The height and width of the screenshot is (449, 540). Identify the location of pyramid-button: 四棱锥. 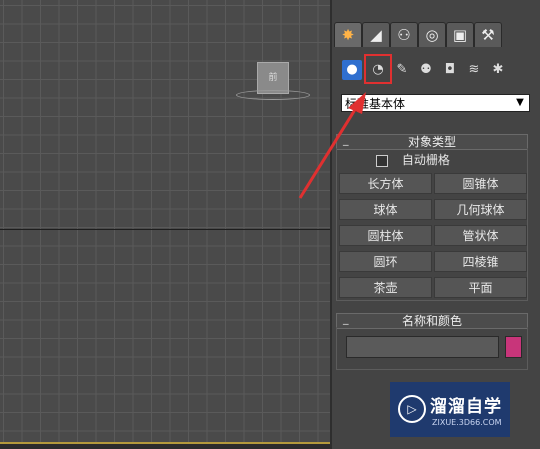
(480, 261).